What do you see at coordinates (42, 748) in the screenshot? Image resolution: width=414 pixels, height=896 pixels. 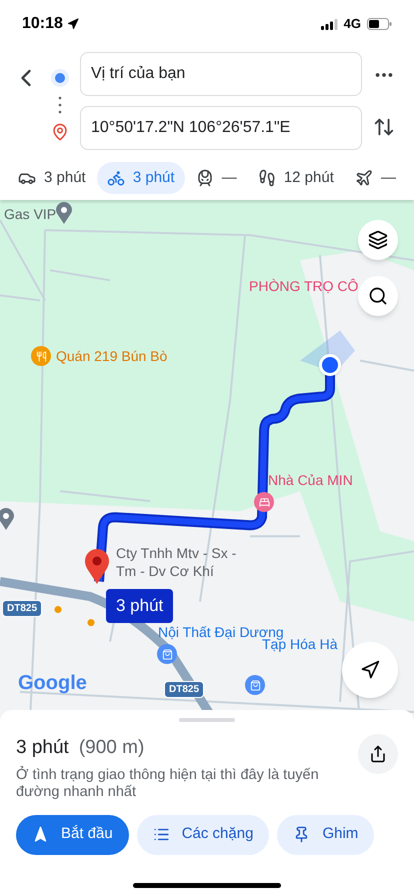 I see `duration-text: 3 phút` at bounding box center [42, 748].